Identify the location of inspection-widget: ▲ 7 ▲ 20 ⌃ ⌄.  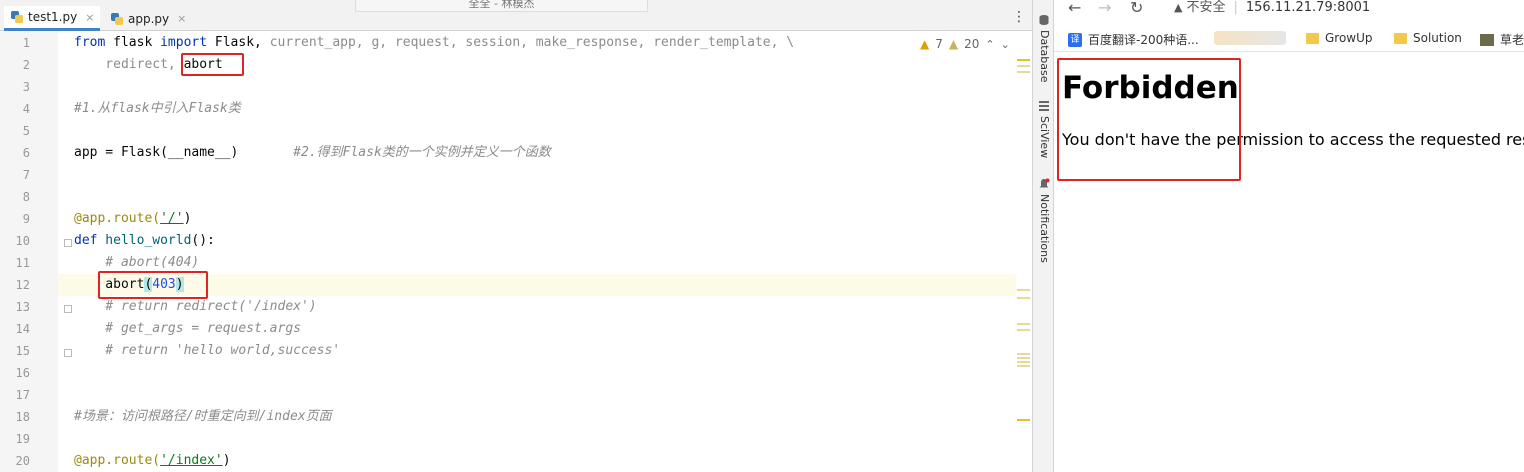
(965, 44).